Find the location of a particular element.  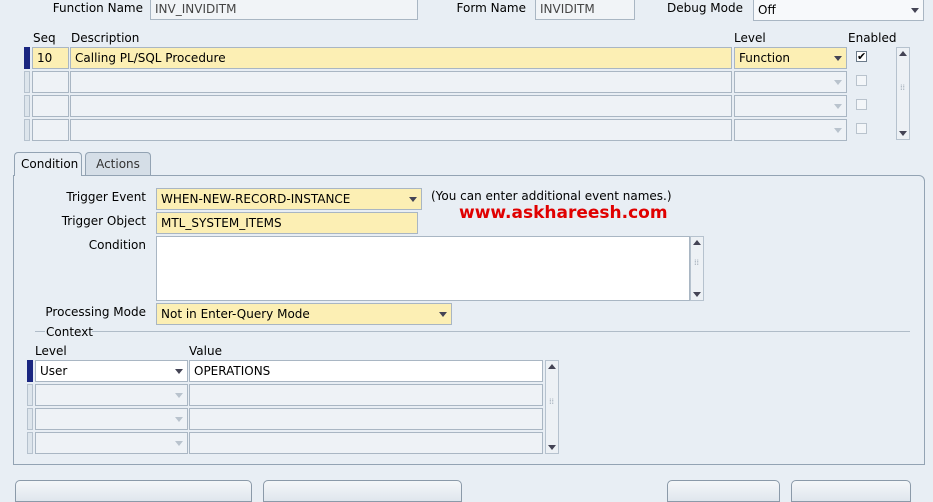

trigger-object-field: MTL_SYSTEM_ITEMS is located at coordinates (287, 223).